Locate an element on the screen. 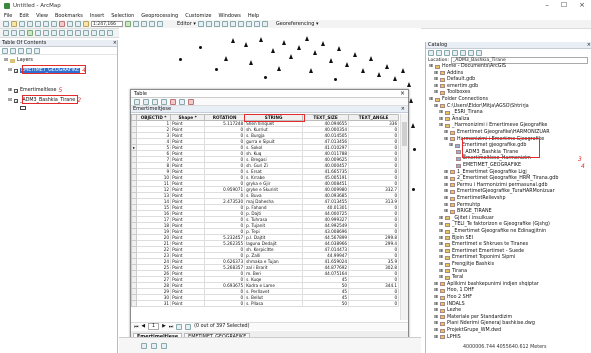 The height and width of the screenshot is (353, 591). catalog-item-label: Emertimet Toponimi Sipmi is located at coordinates (483, 257).